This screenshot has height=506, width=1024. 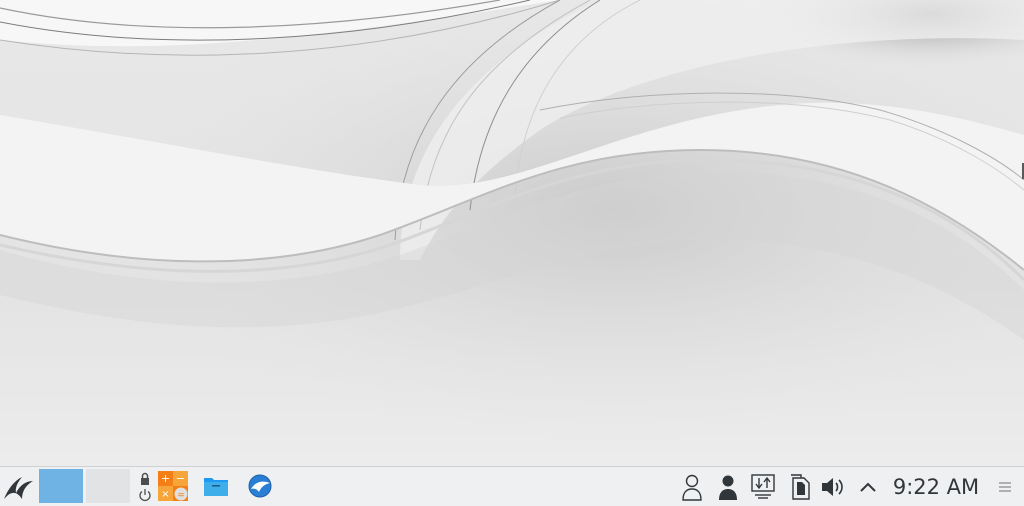 I want to click on volume-icon, so click(x=832, y=487).